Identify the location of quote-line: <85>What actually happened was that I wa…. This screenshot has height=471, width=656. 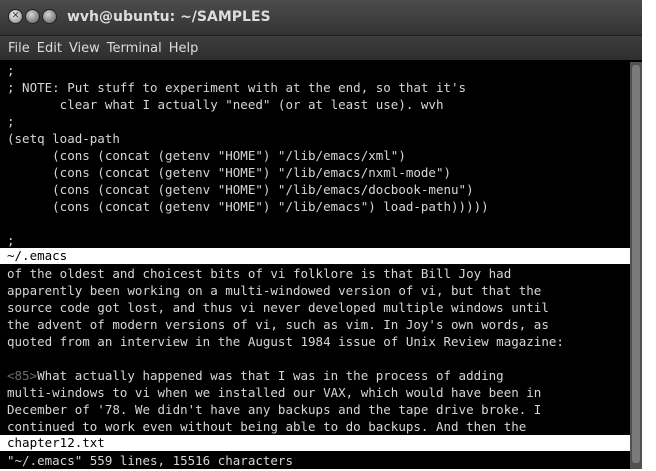
(255, 375).